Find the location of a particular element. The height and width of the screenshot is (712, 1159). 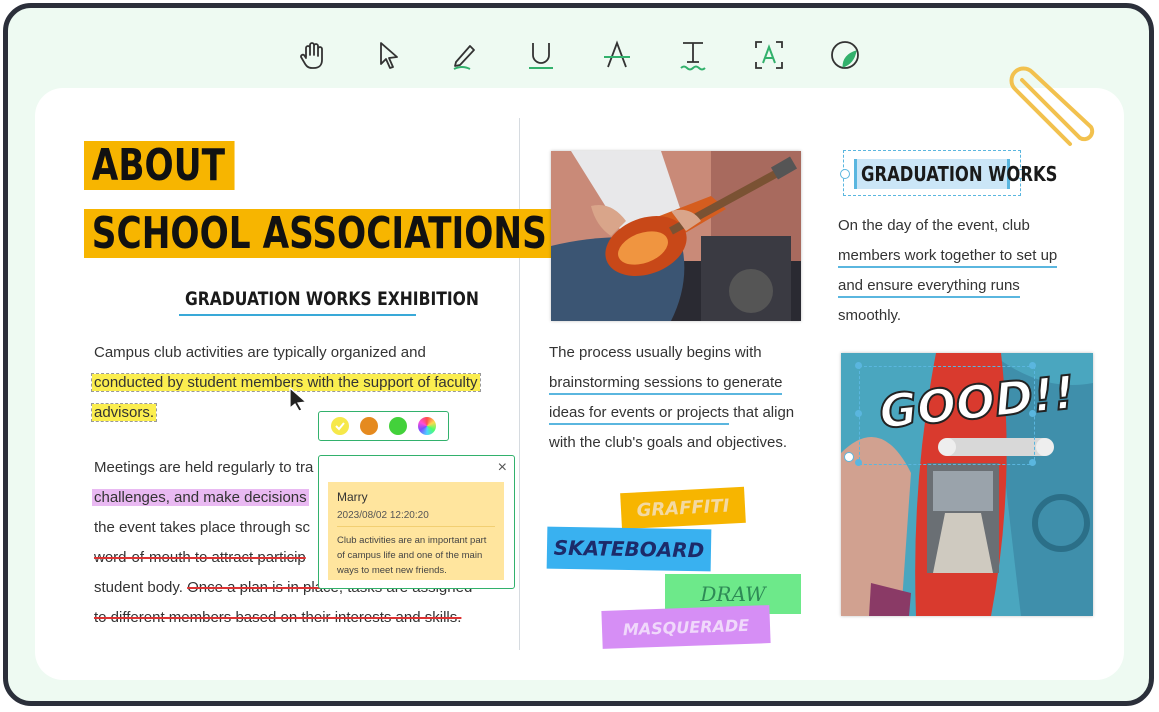

hand-tool is located at coordinates (313, 55).